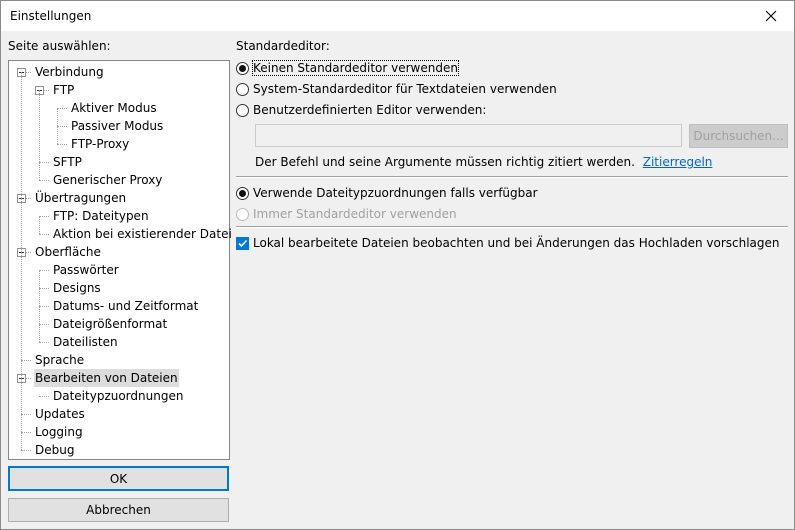  What do you see at coordinates (101, 216) in the screenshot?
I see `tree-item: FTP: Dateitypen` at bounding box center [101, 216].